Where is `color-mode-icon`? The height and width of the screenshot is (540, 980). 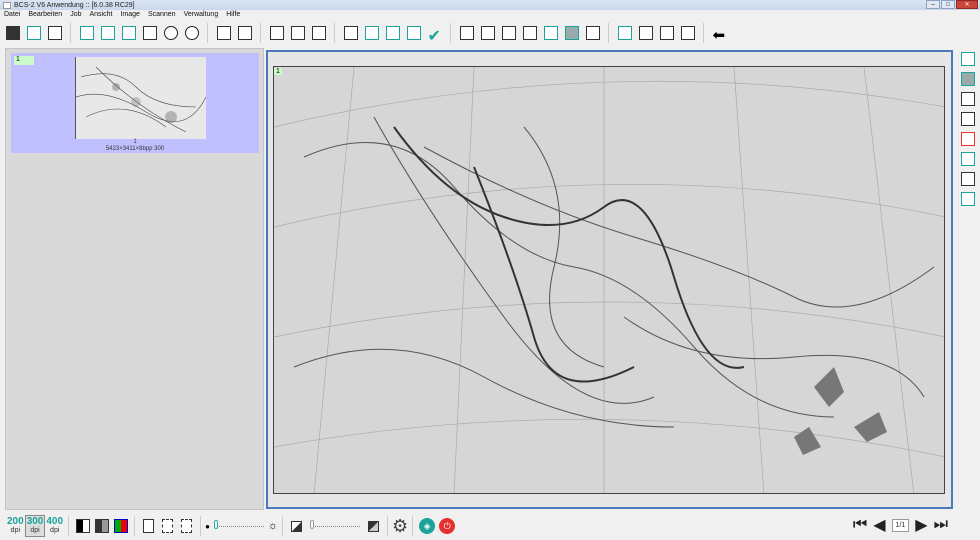
color-mode-icon is located at coordinates (120, 526).